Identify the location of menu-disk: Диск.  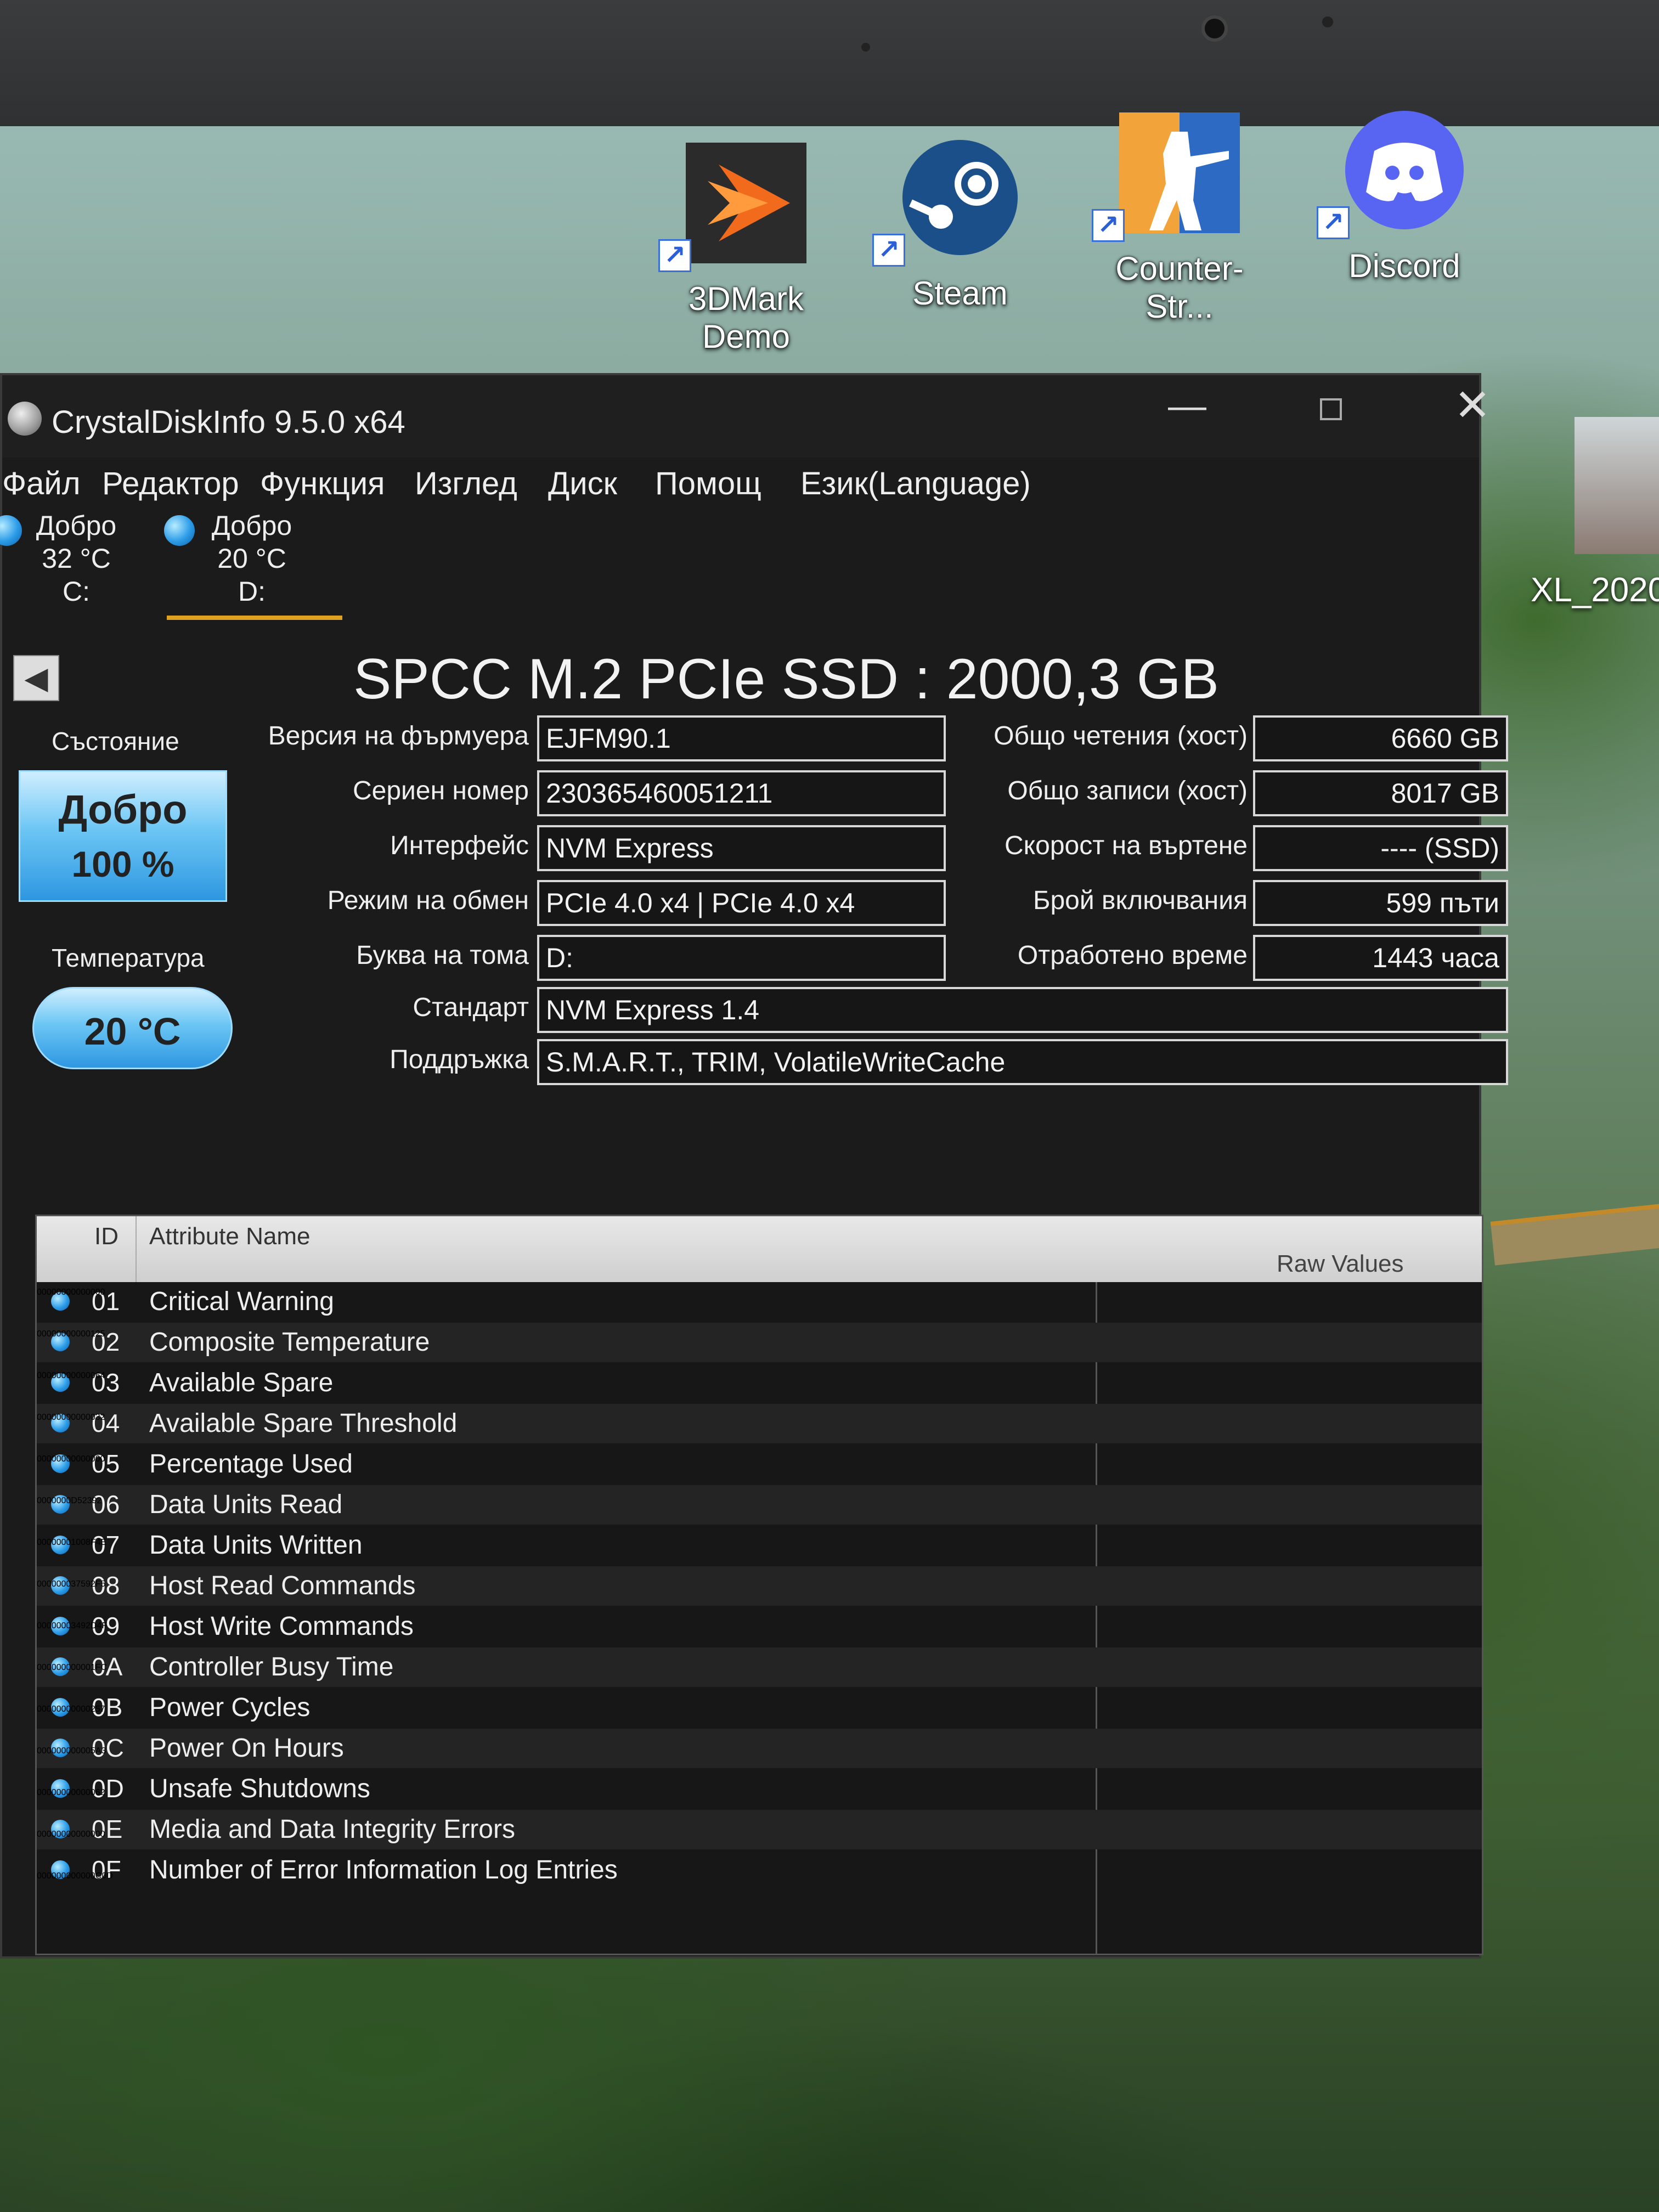
(582, 484).